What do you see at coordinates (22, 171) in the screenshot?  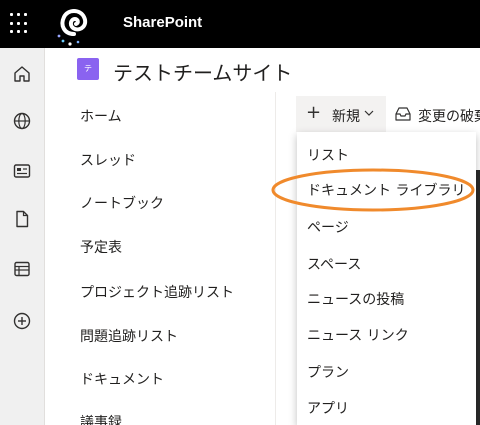 I see `news-icon` at bounding box center [22, 171].